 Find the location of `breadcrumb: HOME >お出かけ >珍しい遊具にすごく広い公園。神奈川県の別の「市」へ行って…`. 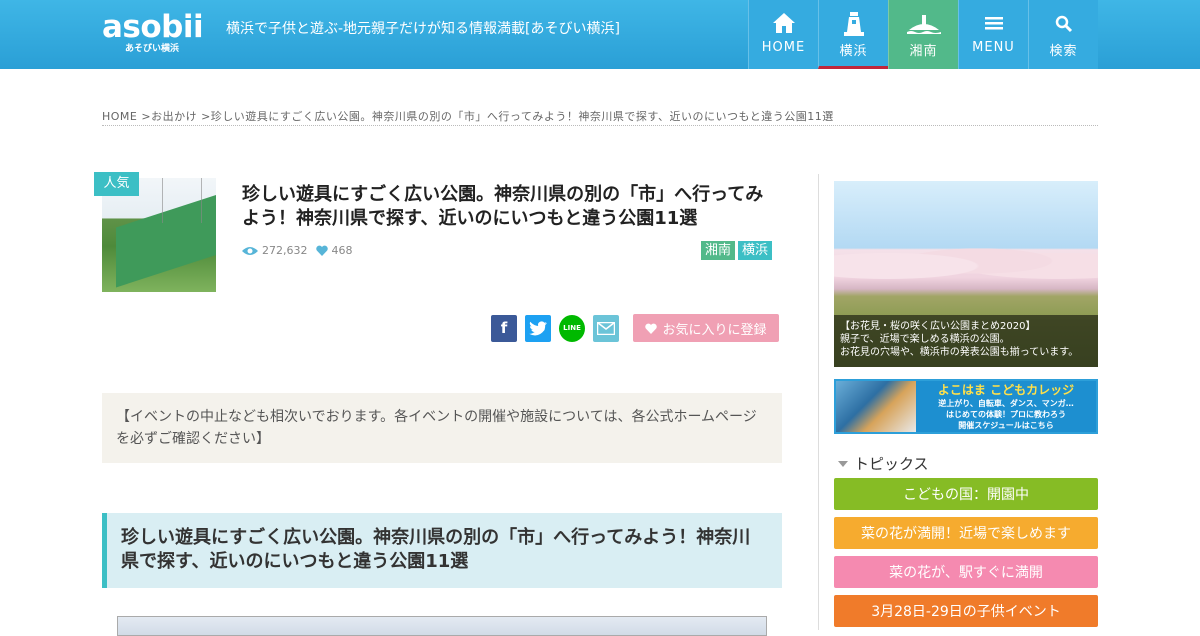

breadcrumb: HOME >お出かけ >珍しい遊具にすごく広い公園。神奈川県の別の「市」へ行って… is located at coordinates (600, 117).